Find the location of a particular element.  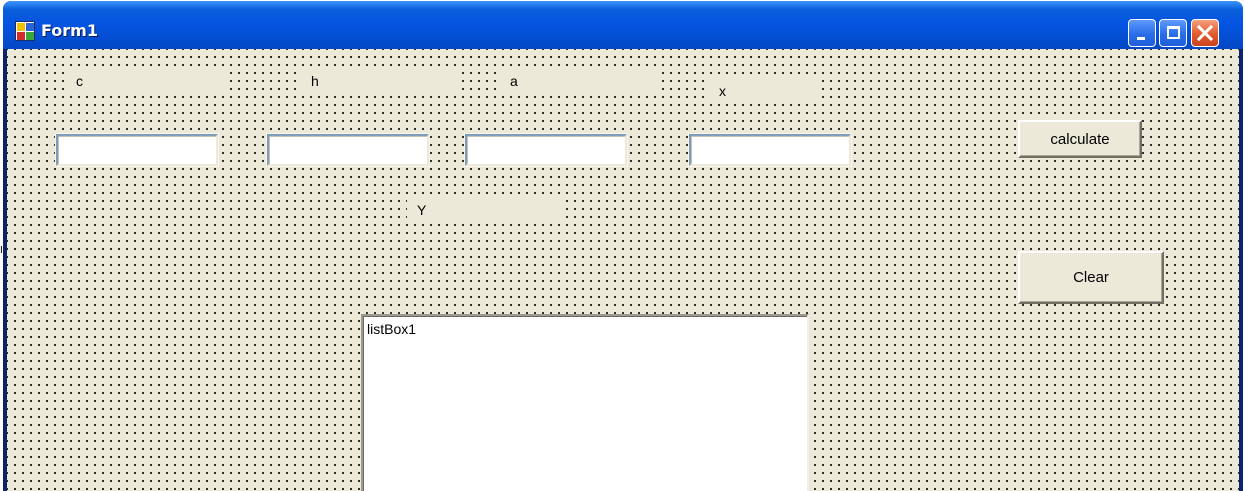

form-app-icon is located at coordinates (25, 31).